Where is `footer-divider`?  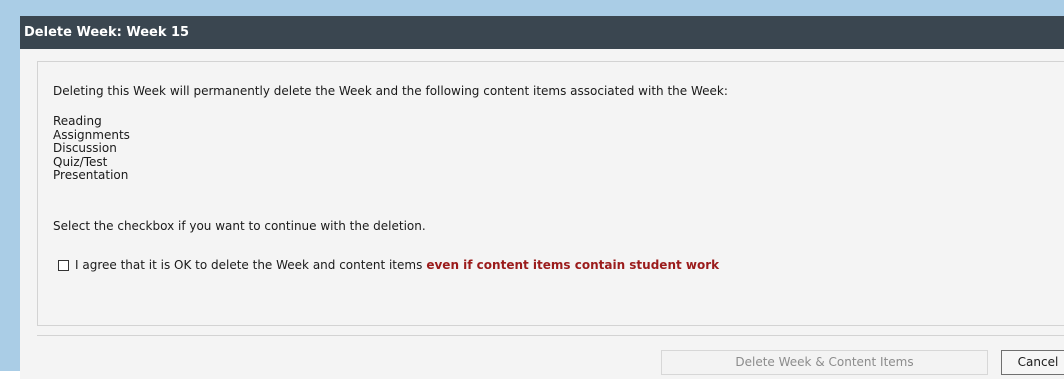 footer-divider is located at coordinates (550, 335).